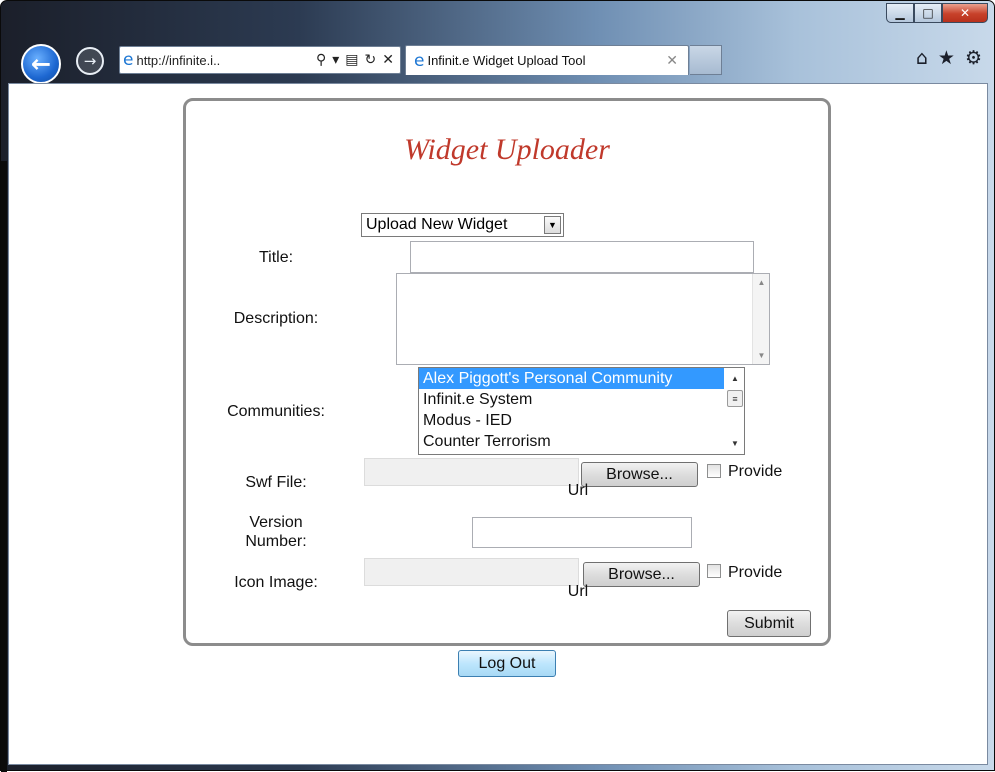 The width and height of the screenshot is (995, 772). What do you see at coordinates (388, 60) in the screenshot?
I see `stop-icon: ✕` at bounding box center [388, 60].